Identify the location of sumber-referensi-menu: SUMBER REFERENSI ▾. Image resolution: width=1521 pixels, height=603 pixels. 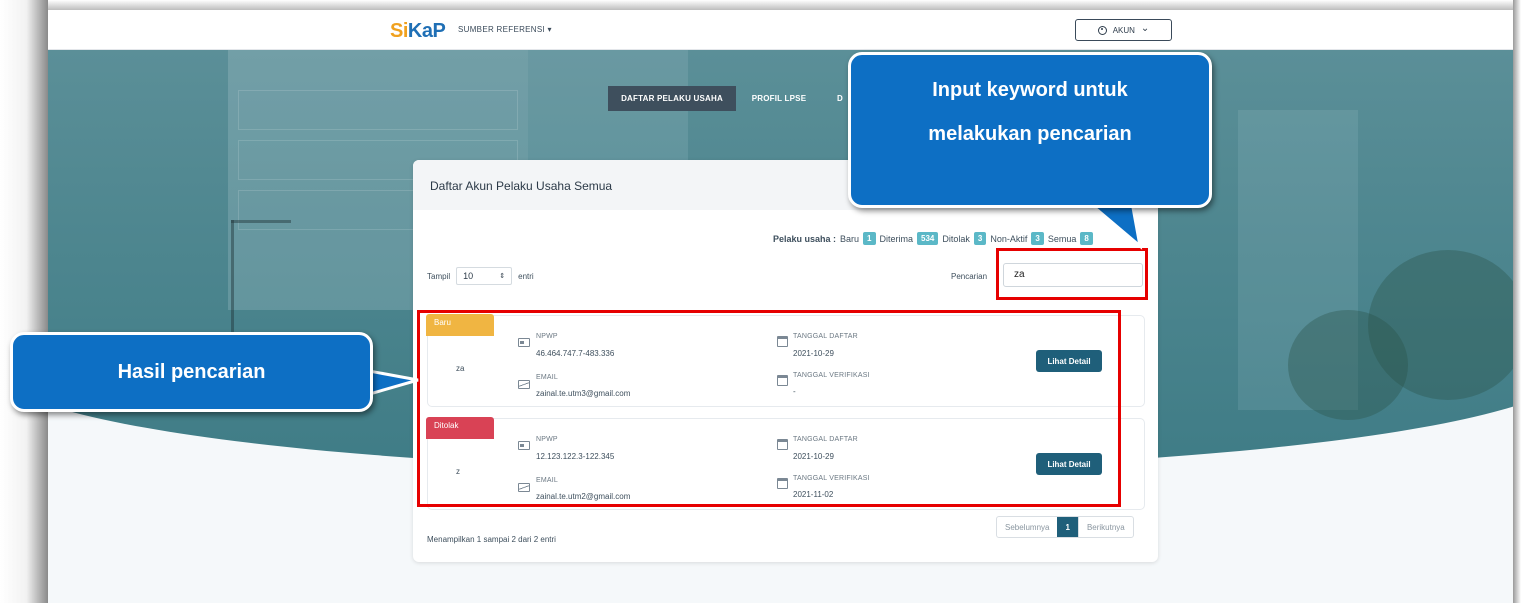
(505, 29).